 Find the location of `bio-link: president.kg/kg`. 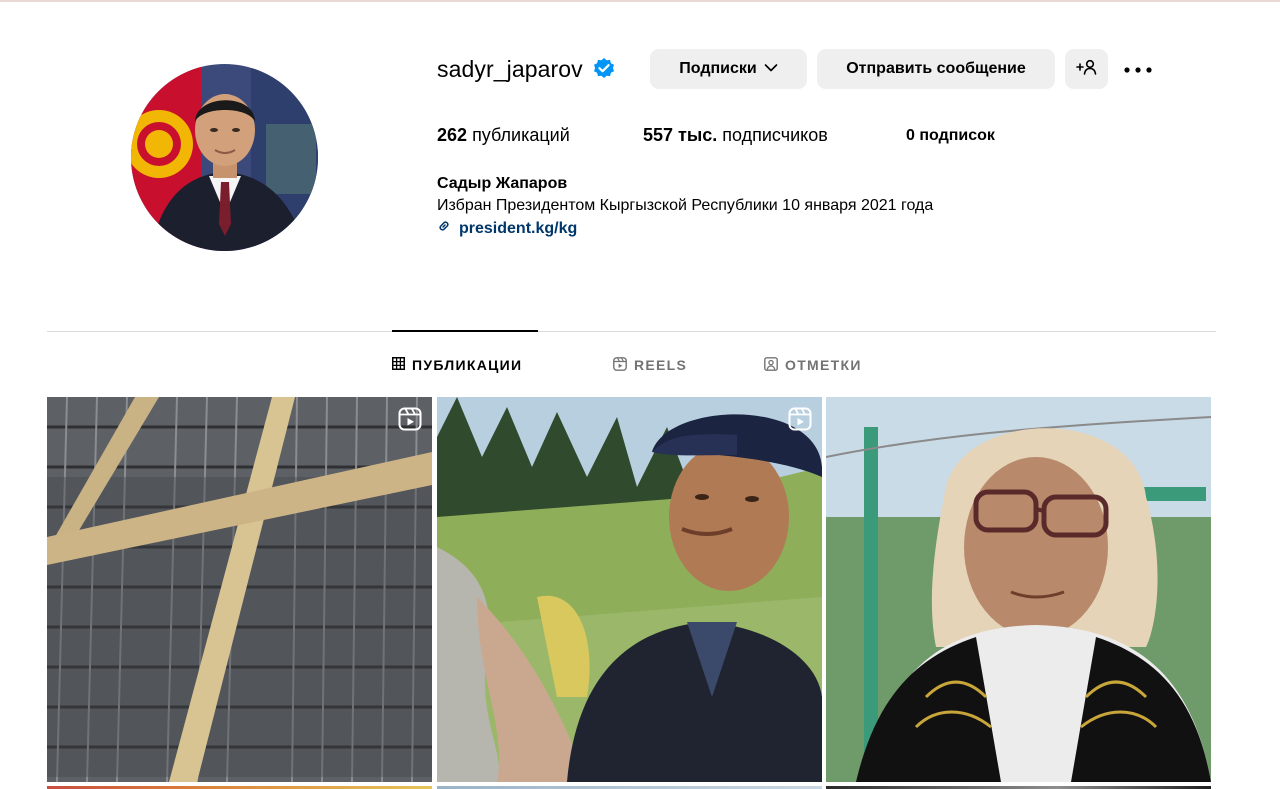

bio-link: president.kg/kg is located at coordinates (507, 228).